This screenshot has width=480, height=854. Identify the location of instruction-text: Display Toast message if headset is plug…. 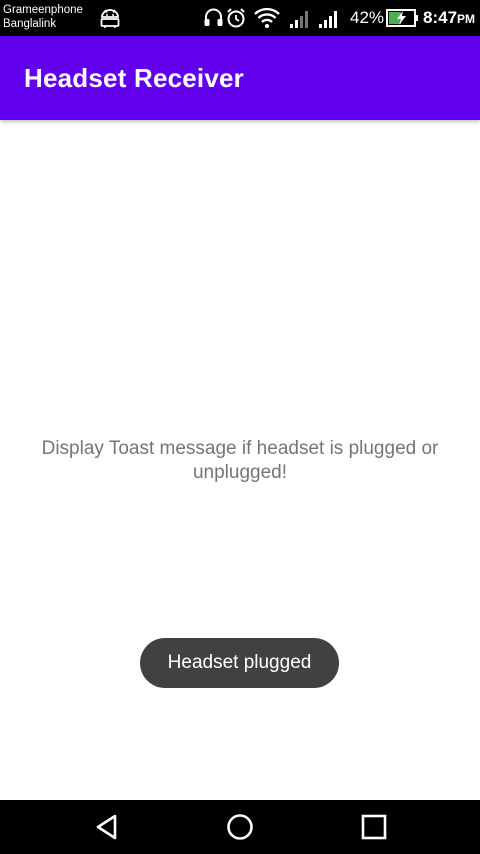
(240, 460).